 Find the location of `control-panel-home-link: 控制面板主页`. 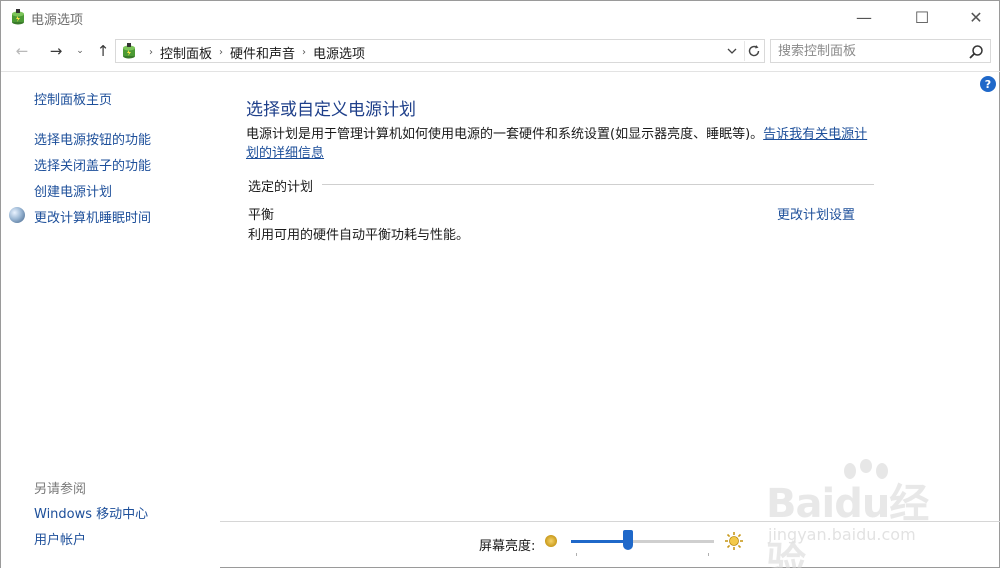

control-panel-home-link: 控制面板主页 is located at coordinates (73, 98).